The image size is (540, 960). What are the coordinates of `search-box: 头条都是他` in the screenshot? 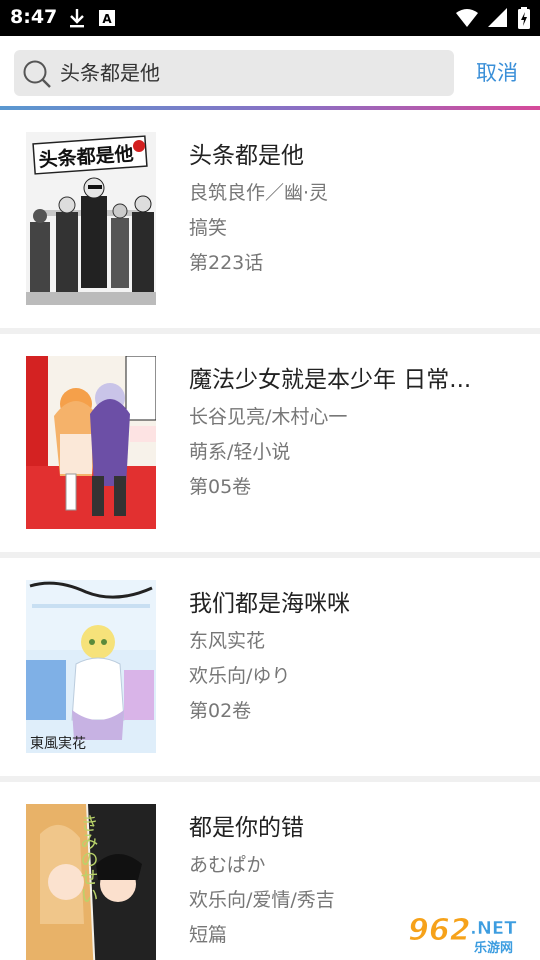 It's located at (234, 73).